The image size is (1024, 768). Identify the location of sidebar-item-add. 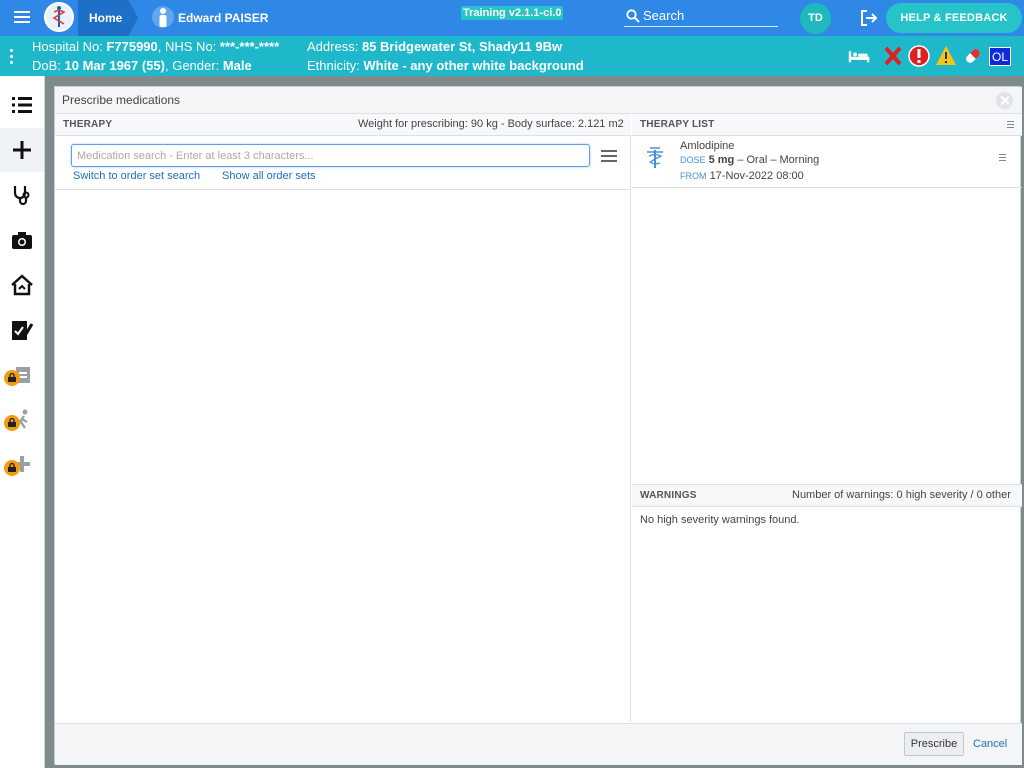
(22, 150).